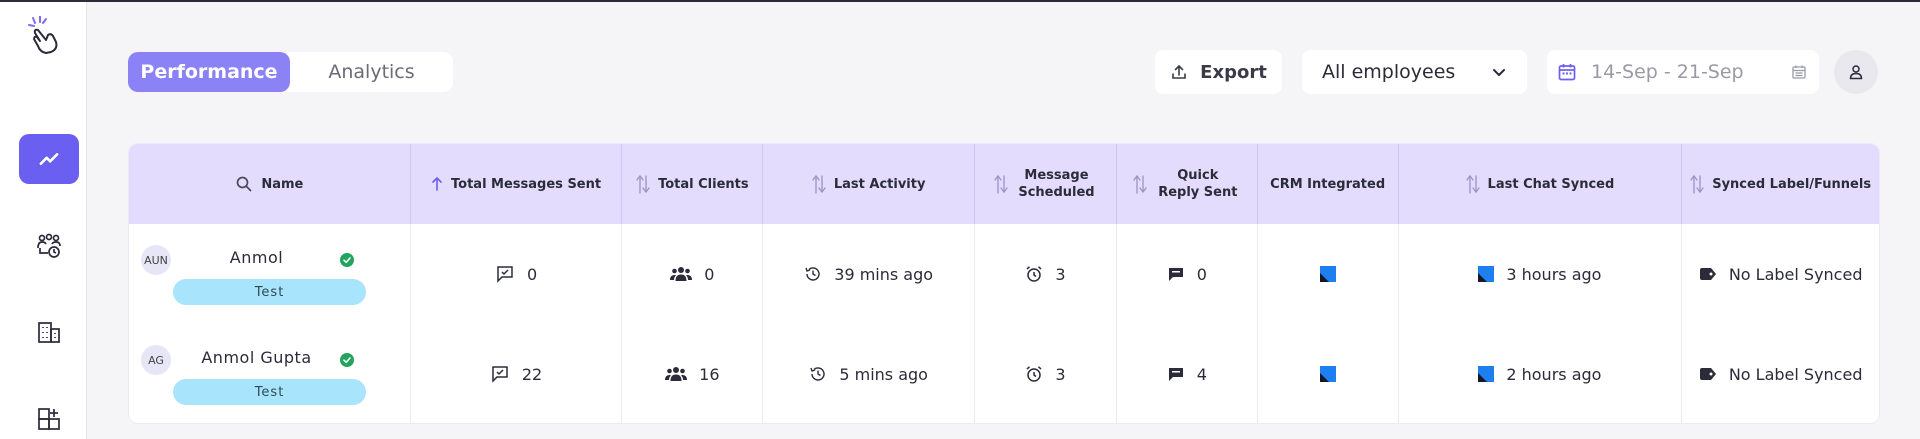  Describe the element at coordinates (1567, 72) in the screenshot. I see `calendar-icon` at that location.